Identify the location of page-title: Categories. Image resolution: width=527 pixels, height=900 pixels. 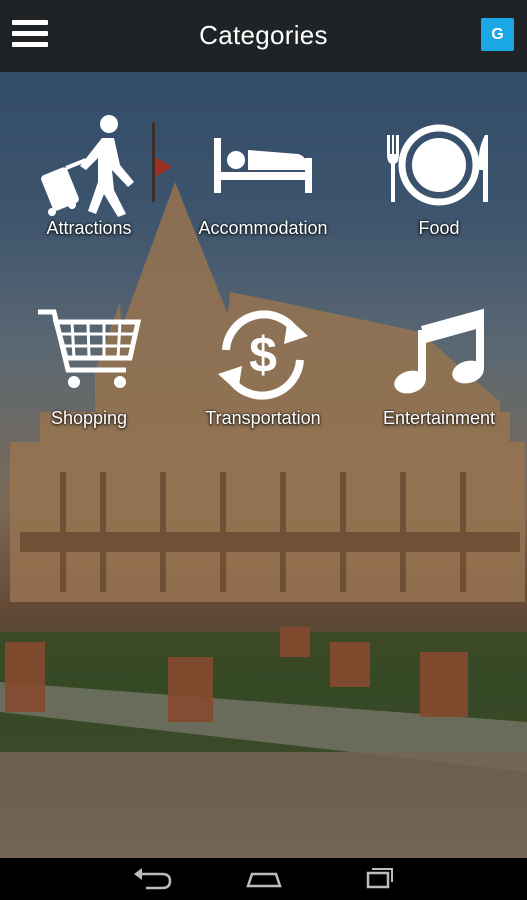
(263, 35).